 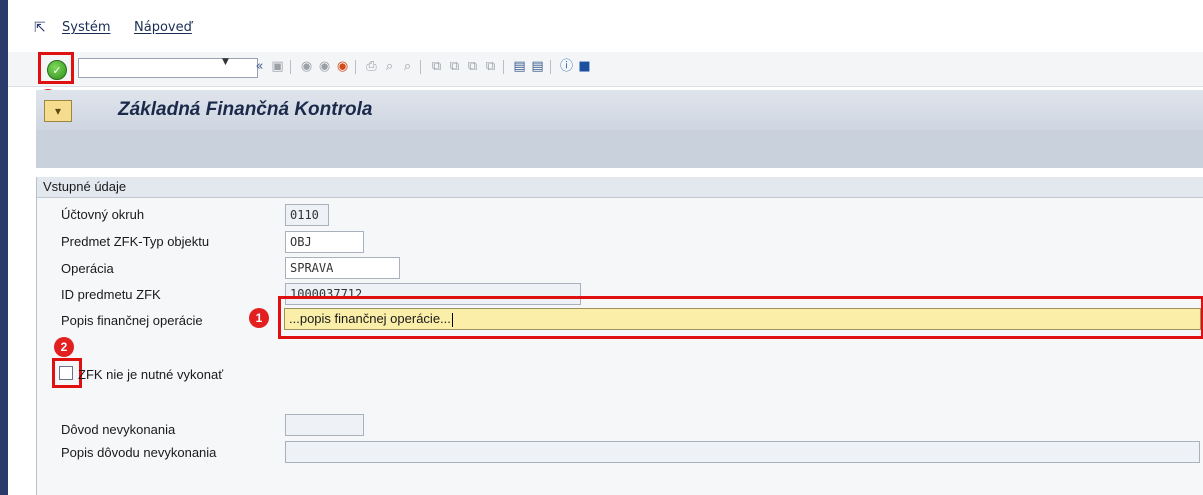 What do you see at coordinates (151, 374) in the screenshot?
I see `label-zfk-not-required: ZFK nie je nutné vykonať` at bounding box center [151, 374].